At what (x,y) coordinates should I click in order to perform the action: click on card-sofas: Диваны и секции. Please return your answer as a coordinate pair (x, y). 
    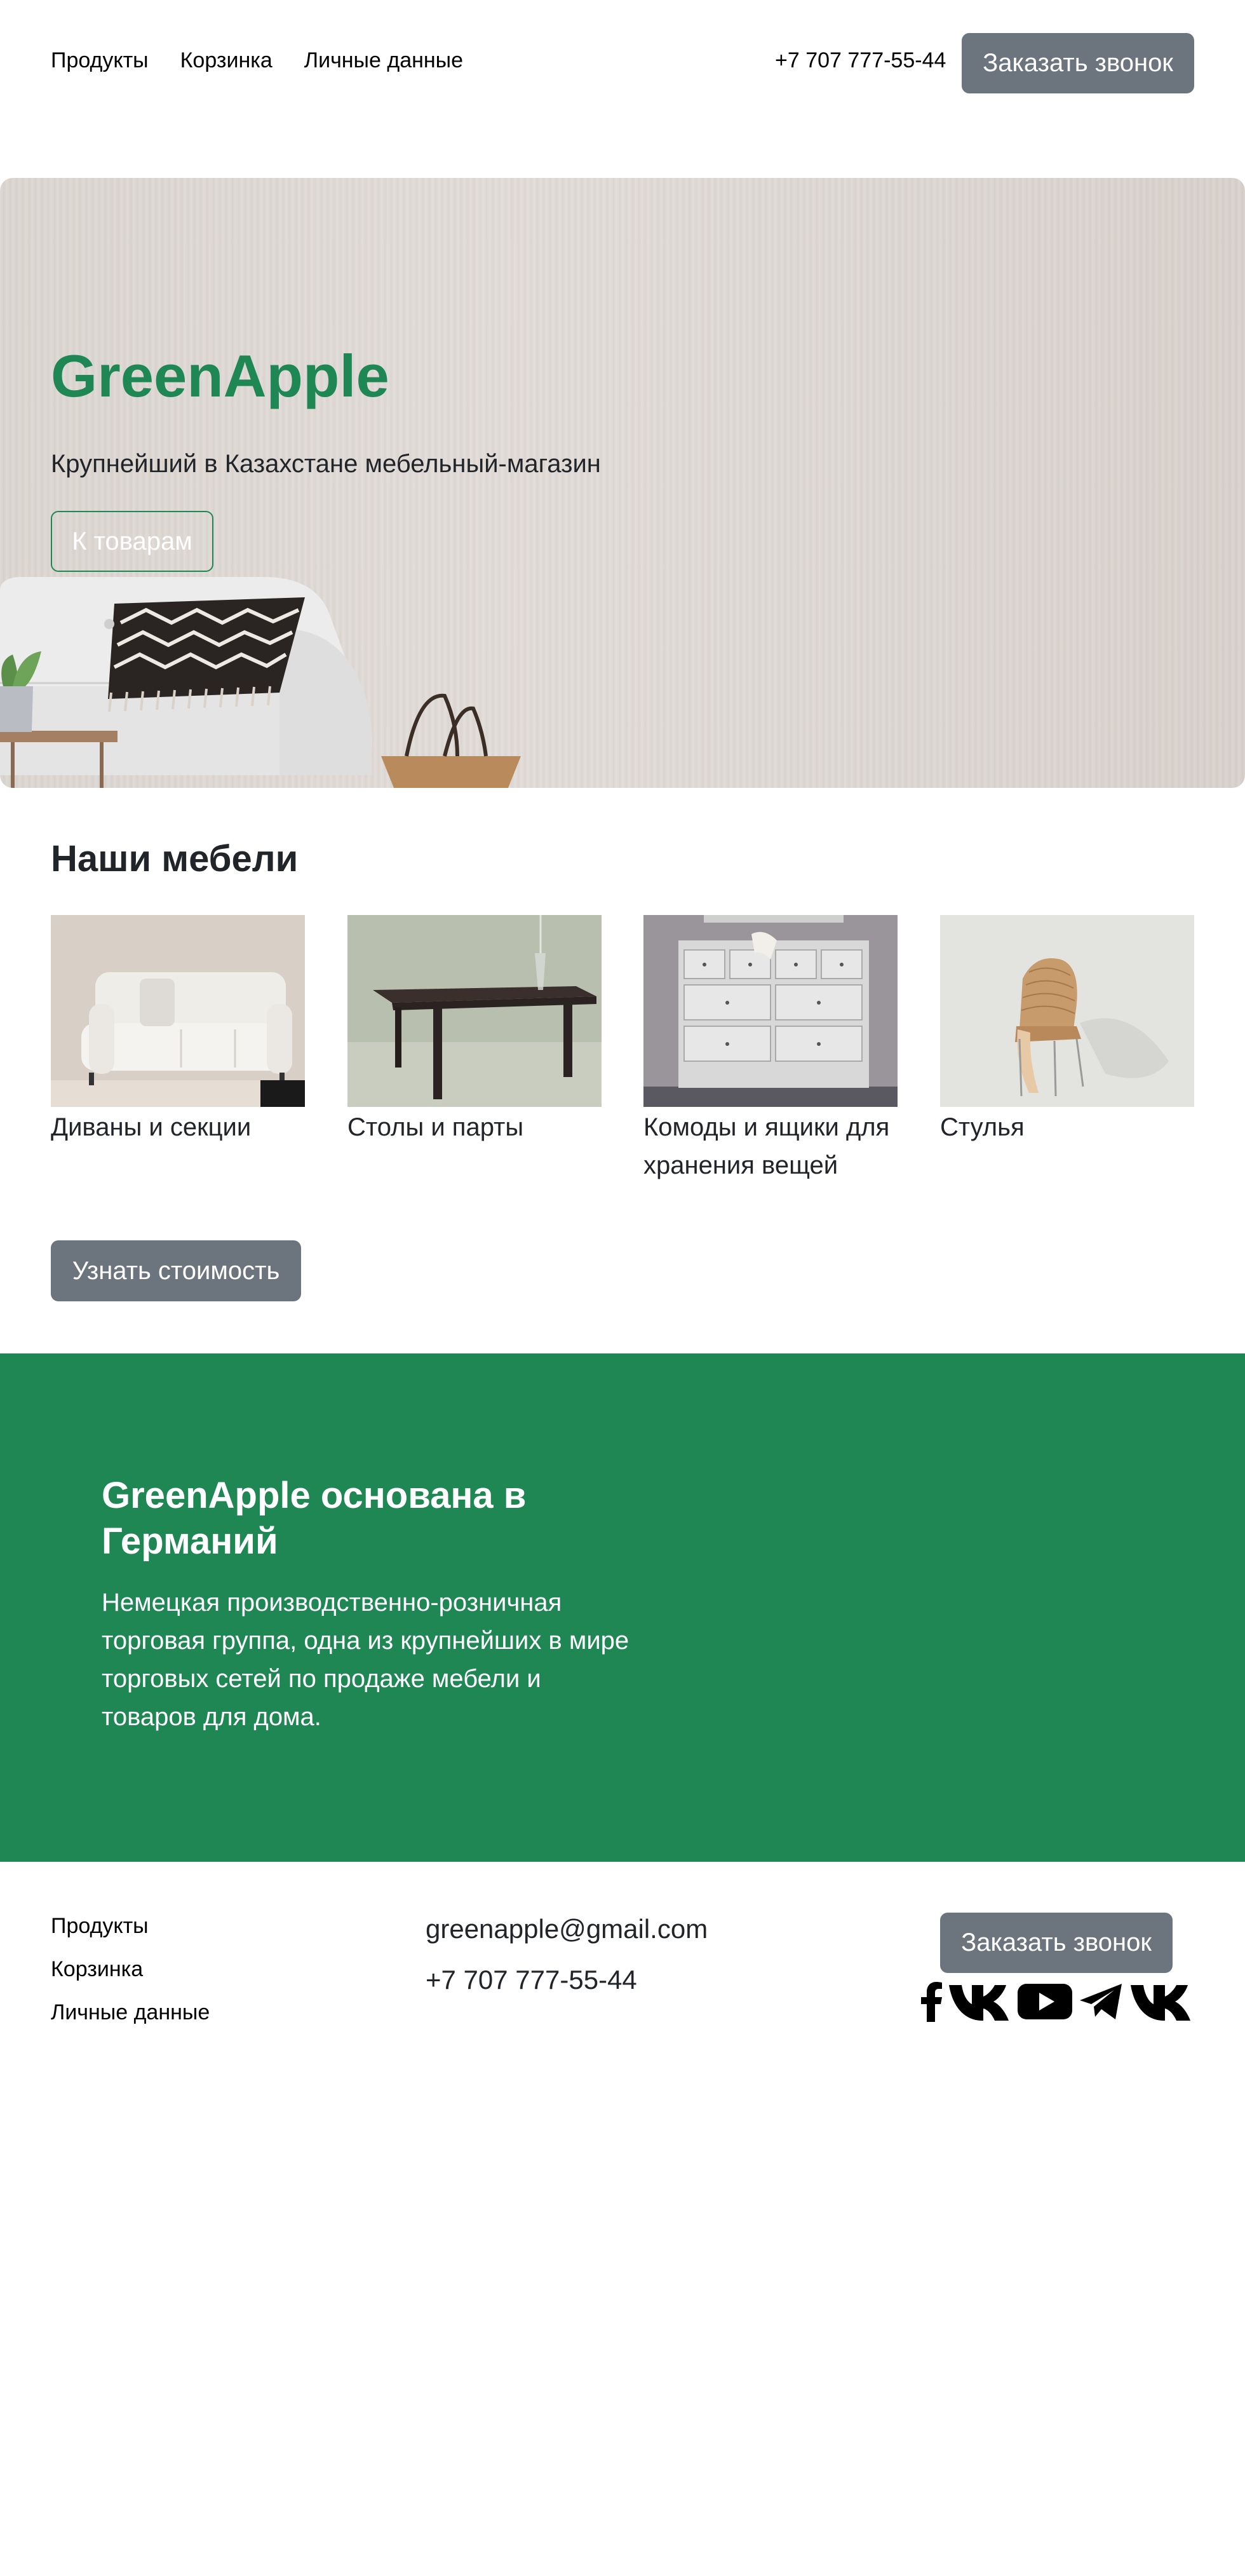
    Looking at the image, I should click on (178, 1030).